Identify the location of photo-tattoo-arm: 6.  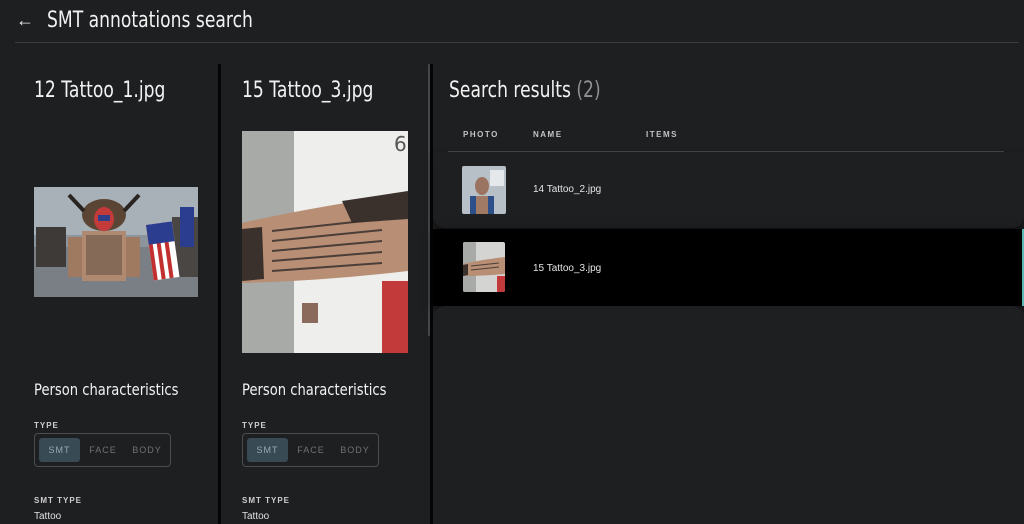
(325, 242).